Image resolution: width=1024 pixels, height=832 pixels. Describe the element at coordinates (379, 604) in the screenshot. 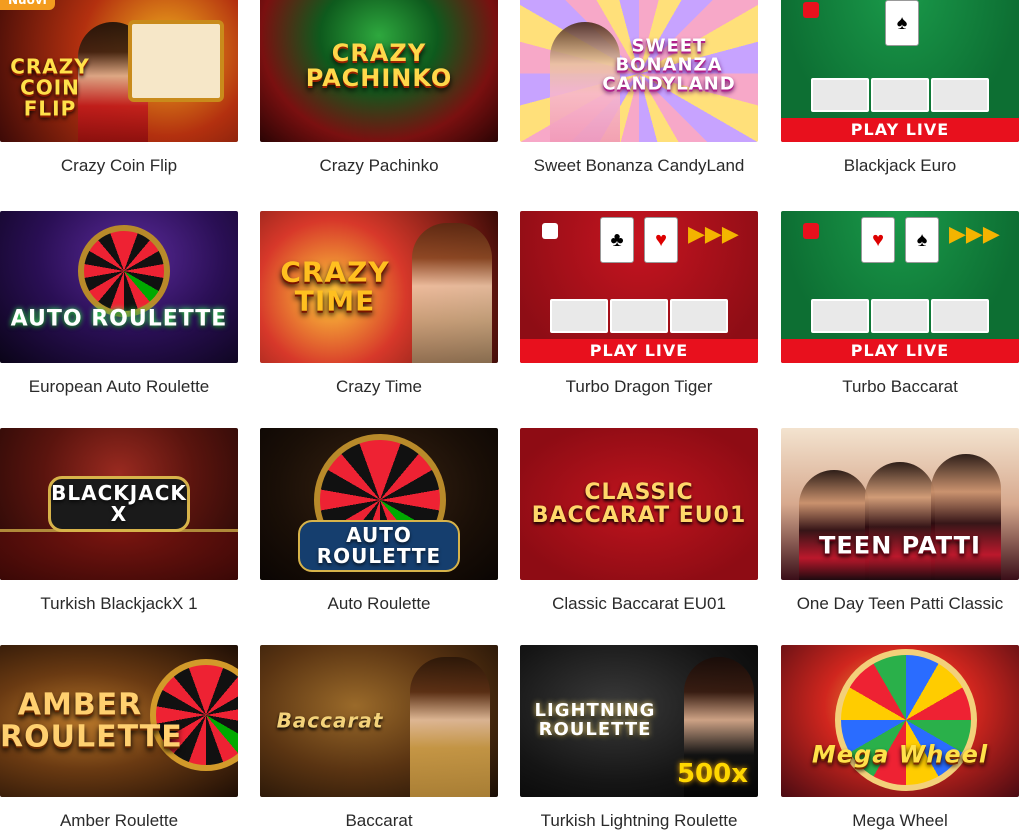

I see `game-title: Auto Roulette` at that location.